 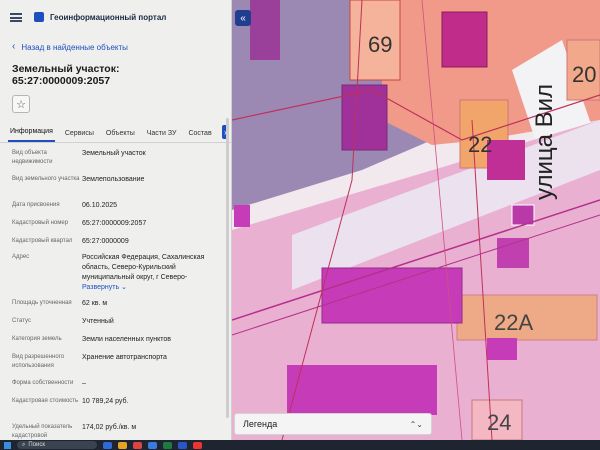 I want to click on attr-value: 62 кв. м, so click(x=95, y=303).